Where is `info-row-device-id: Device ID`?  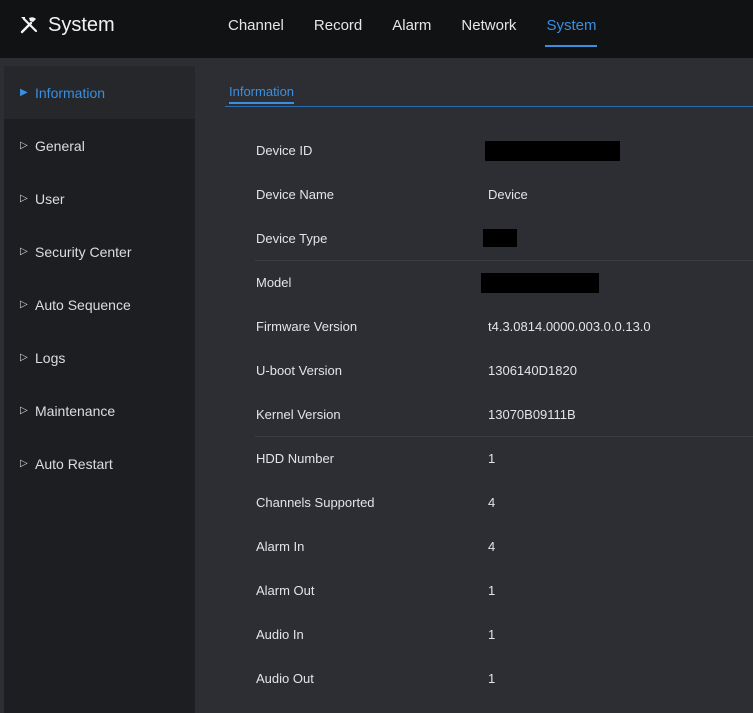 info-row-device-id: Device ID is located at coordinates (474, 151).